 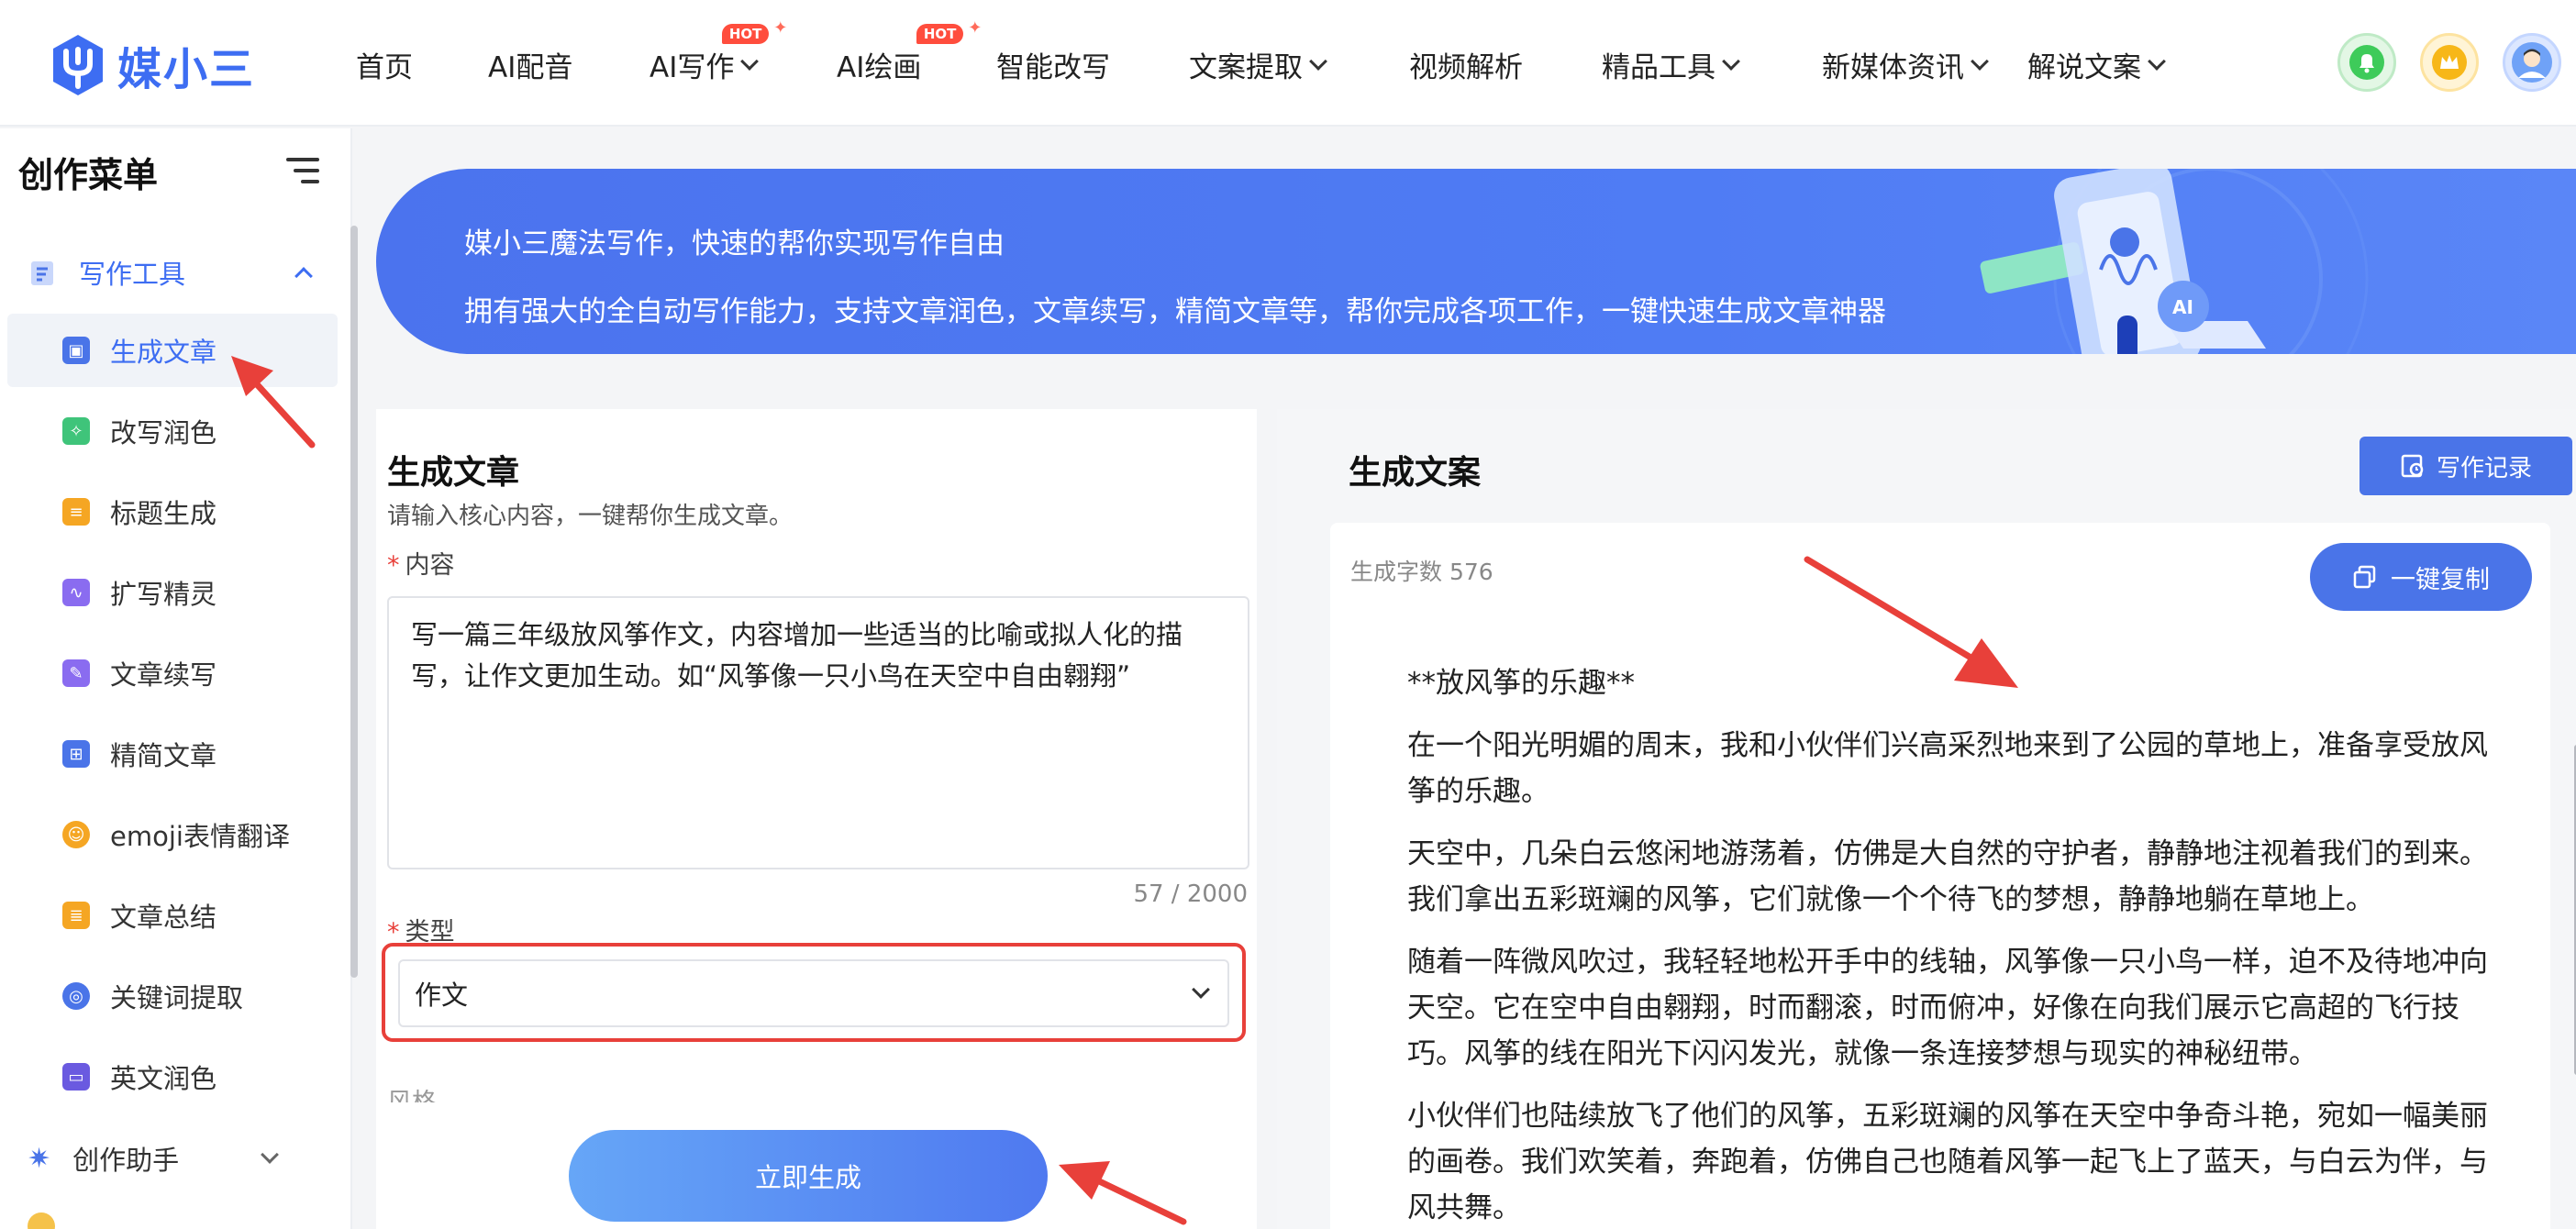 I want to click on bell-icon, so click(x=2366, y=62).